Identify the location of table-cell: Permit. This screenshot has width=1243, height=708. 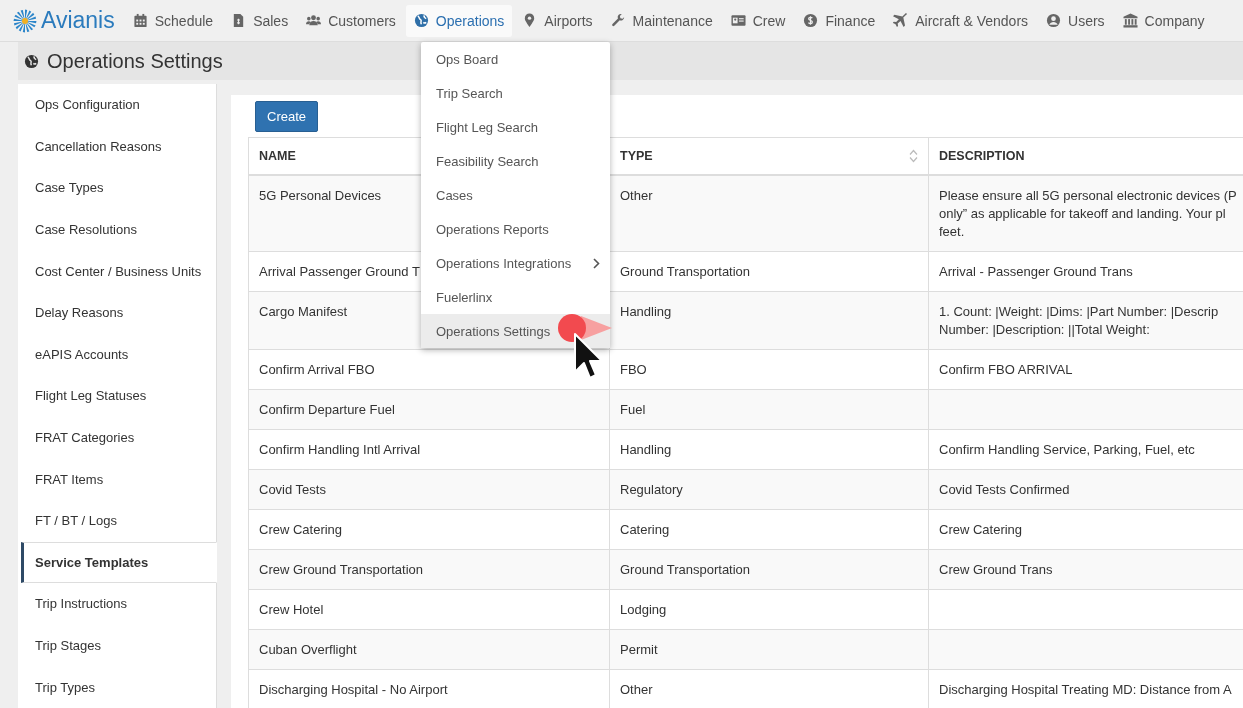
(769, 649).